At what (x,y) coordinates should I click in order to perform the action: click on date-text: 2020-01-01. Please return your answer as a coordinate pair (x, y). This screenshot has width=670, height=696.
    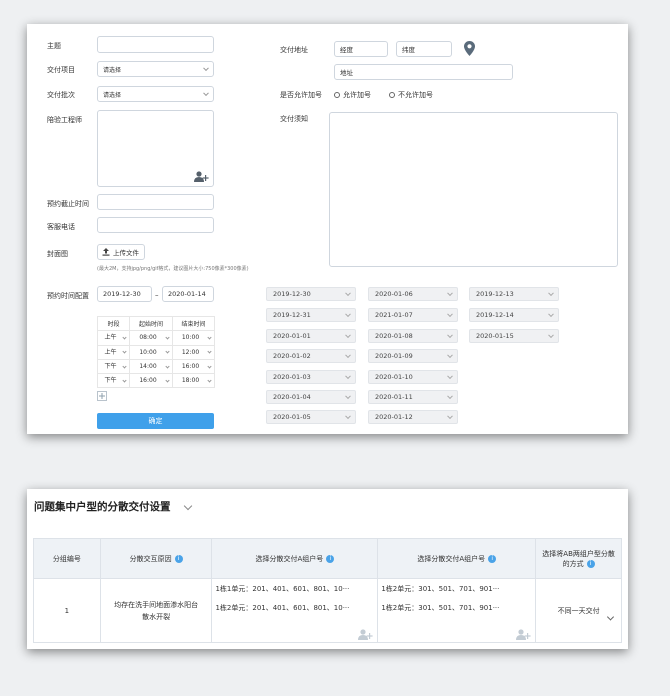
    Looking at the image, I should click on (292, 336).